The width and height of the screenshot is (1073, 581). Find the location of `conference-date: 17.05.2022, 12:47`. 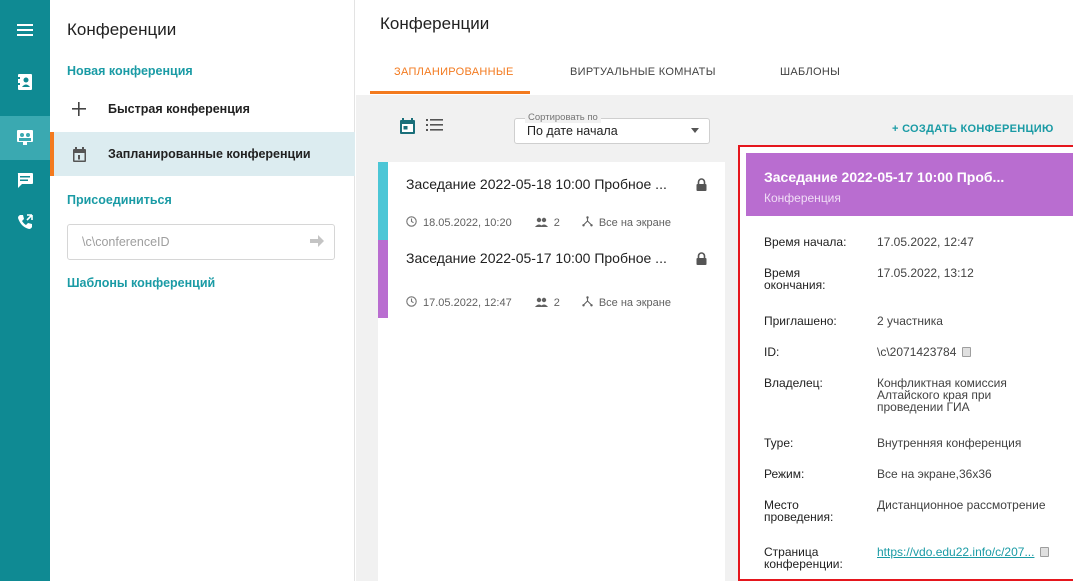

conference-date: 17.05.2022, 12:47 is located at coordinates (467, 303).